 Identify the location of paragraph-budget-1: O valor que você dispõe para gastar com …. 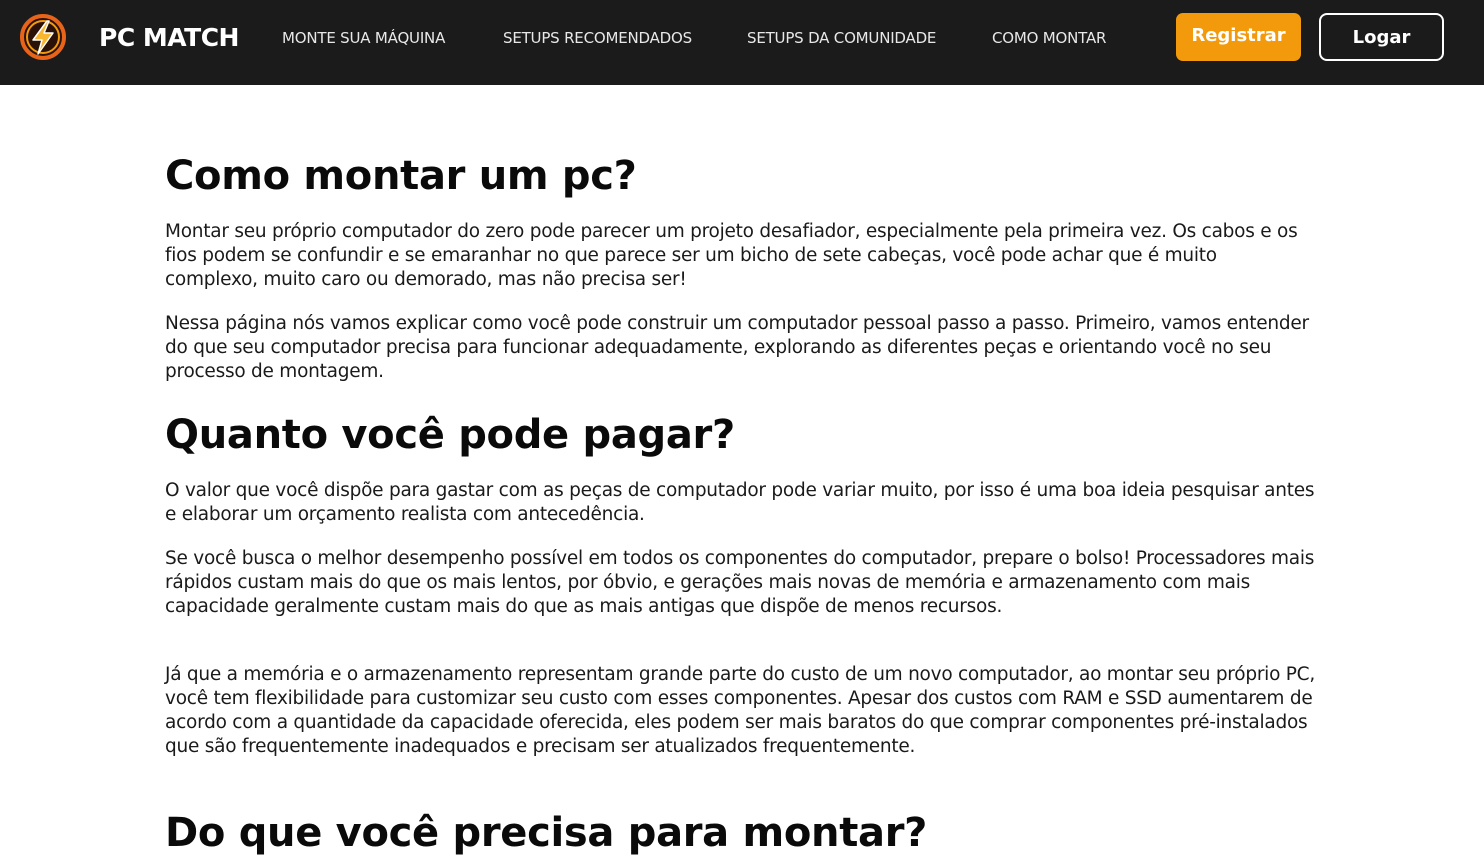
(740, 502).